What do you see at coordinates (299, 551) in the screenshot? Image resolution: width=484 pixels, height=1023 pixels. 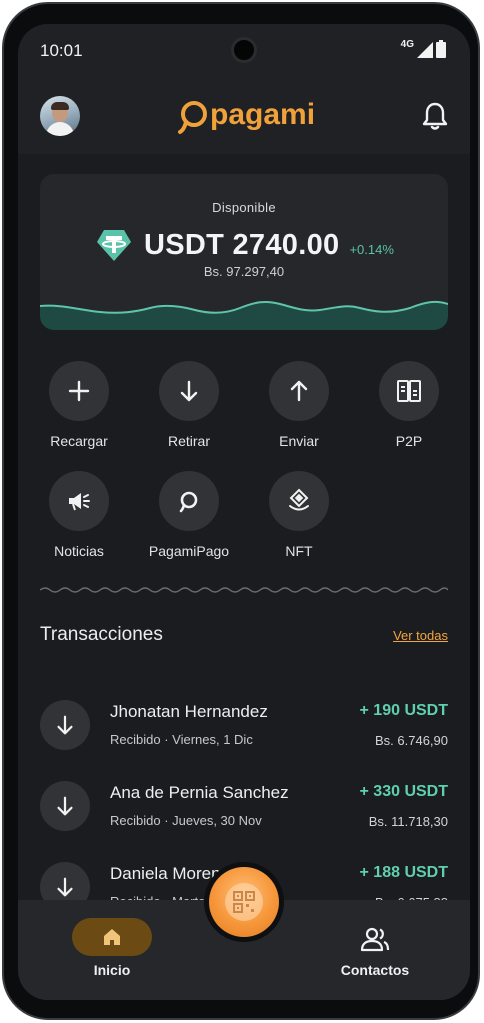 I see `action-label: NFT` at bounding box center [299, 551].